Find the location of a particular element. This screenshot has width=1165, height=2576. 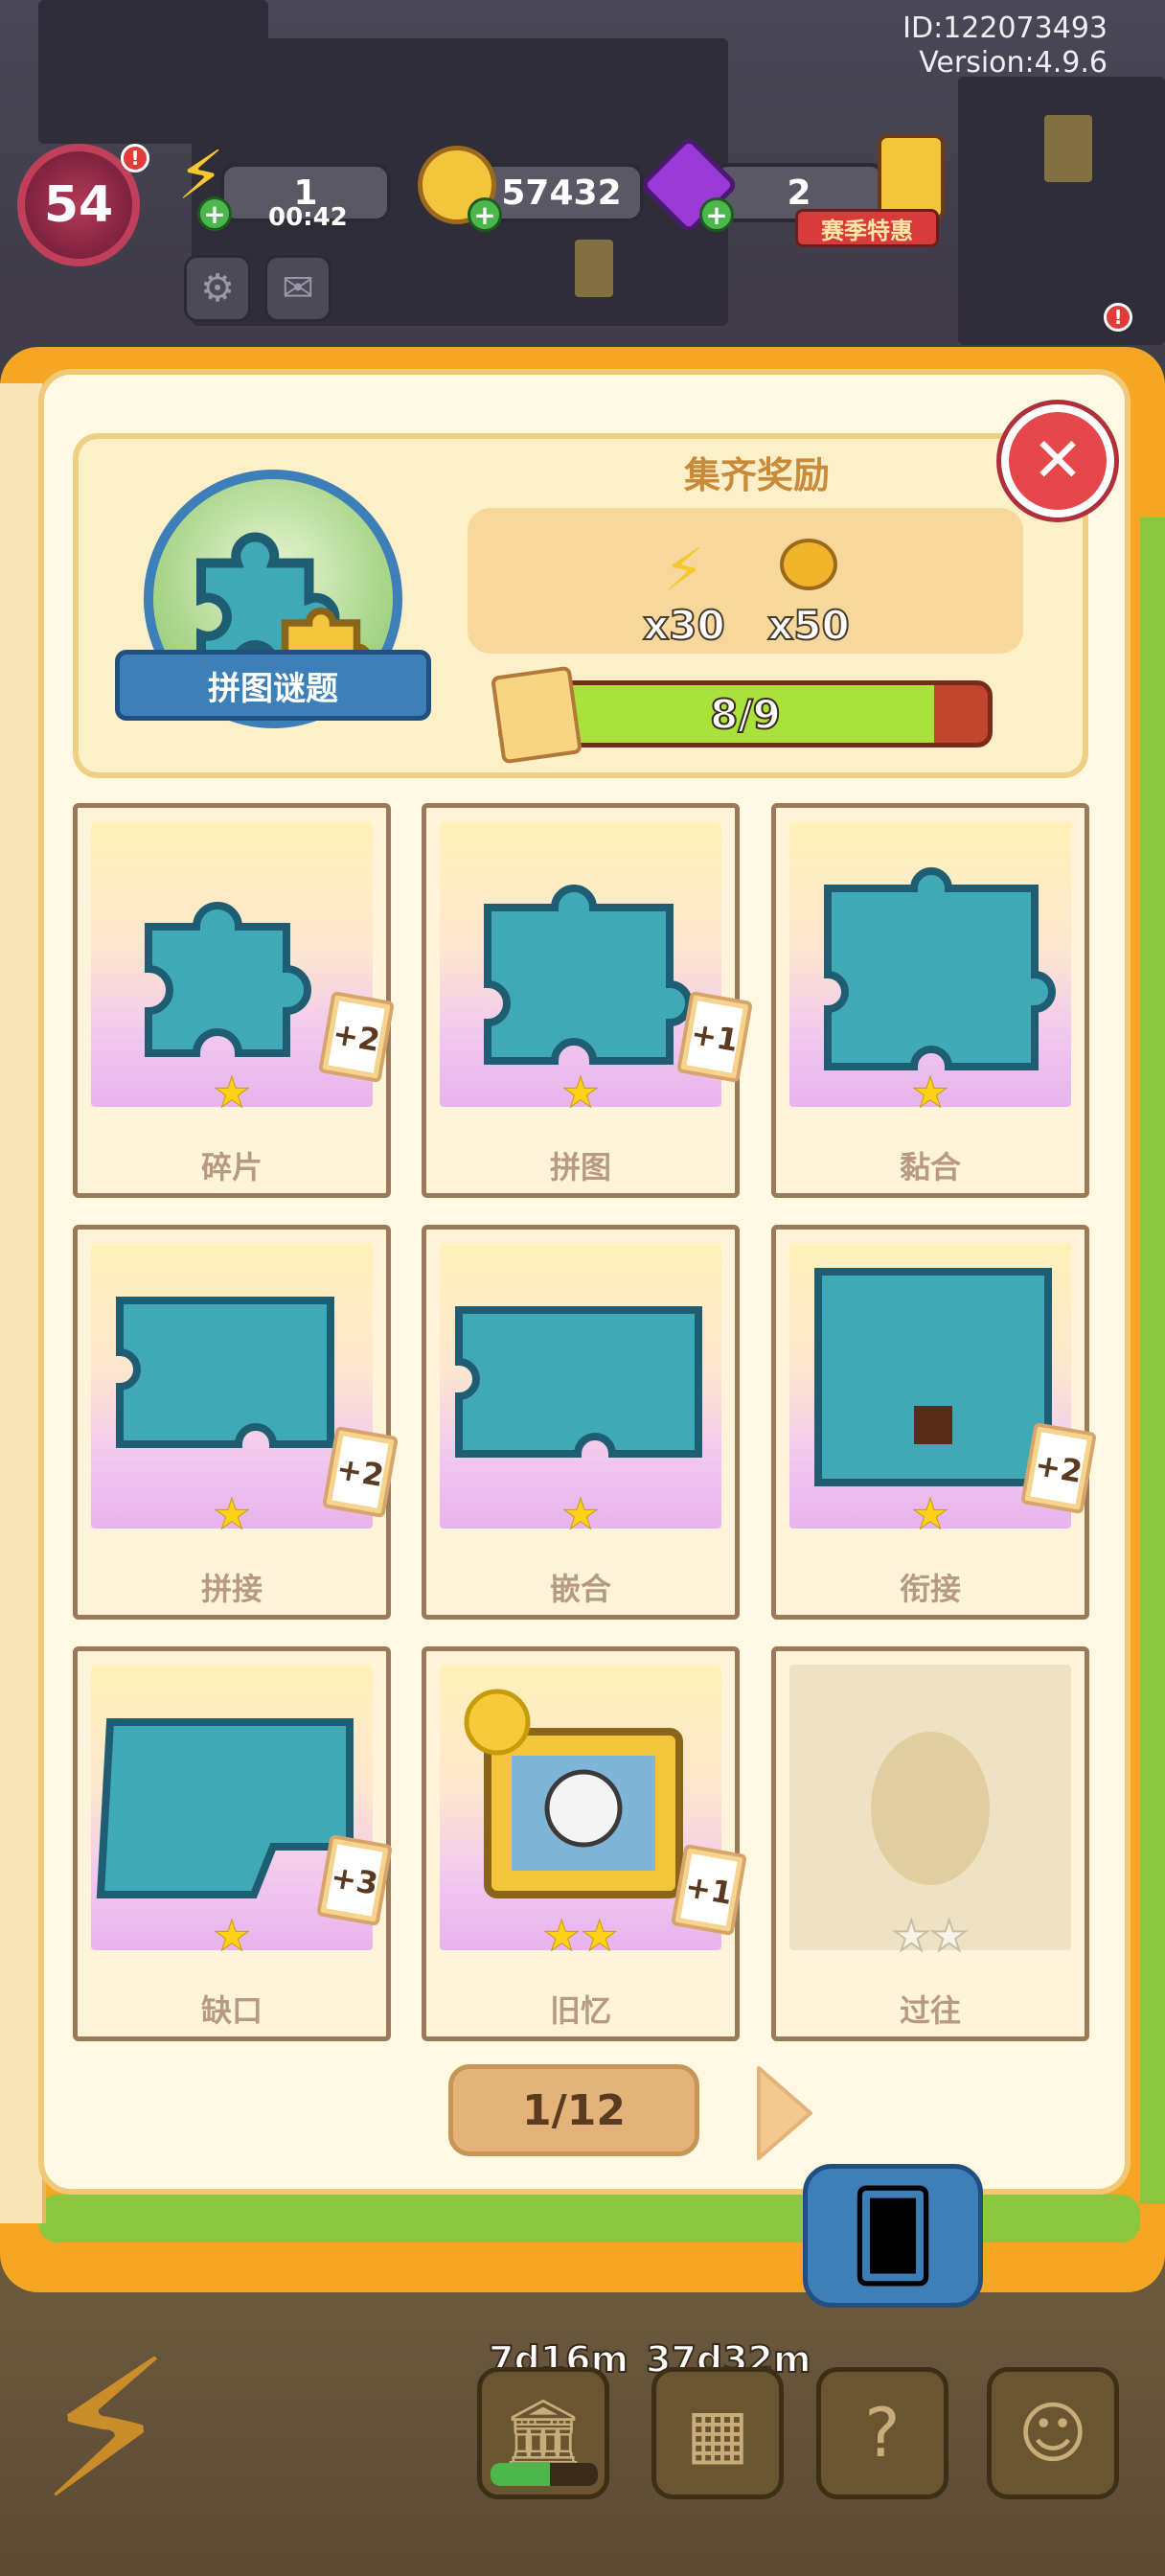

album-card: ★★ 过往 is located at coordinates (930, 1843).